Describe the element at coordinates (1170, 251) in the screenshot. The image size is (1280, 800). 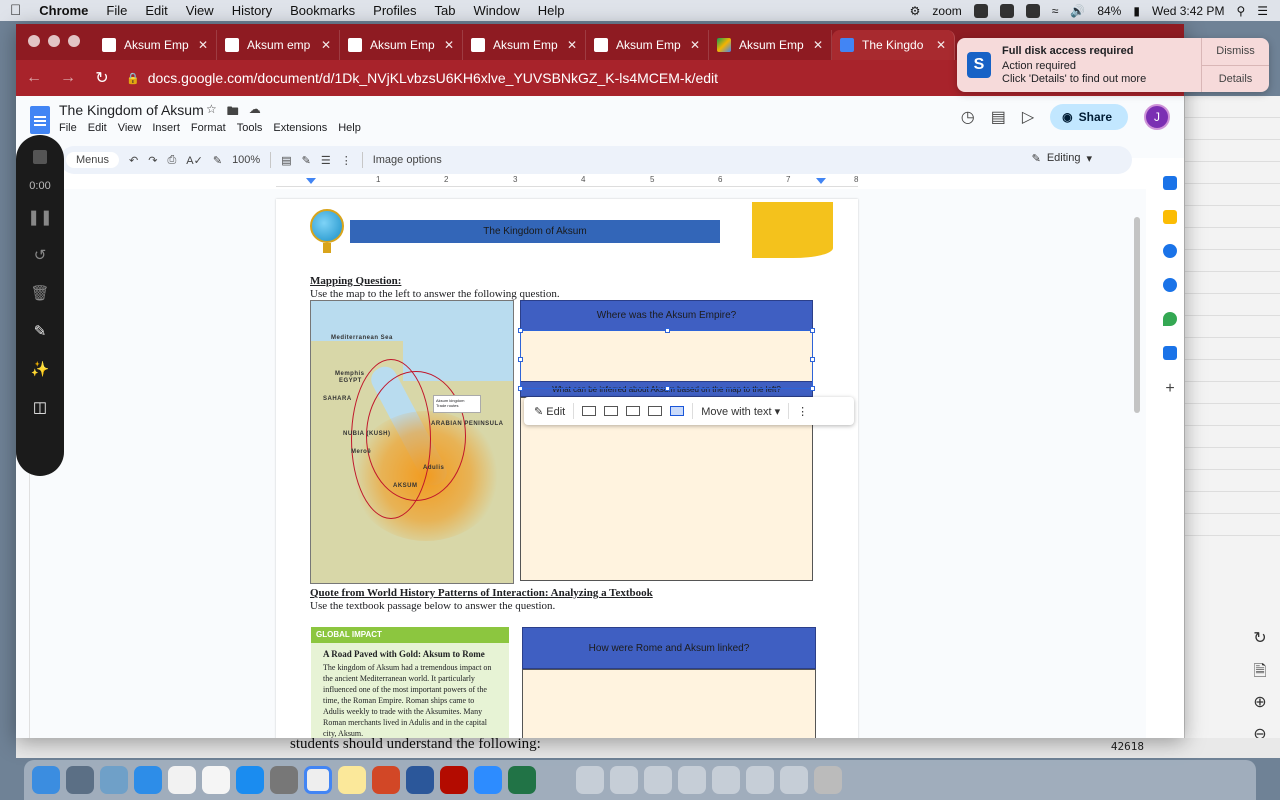
I see `tasks-icon` at that location.